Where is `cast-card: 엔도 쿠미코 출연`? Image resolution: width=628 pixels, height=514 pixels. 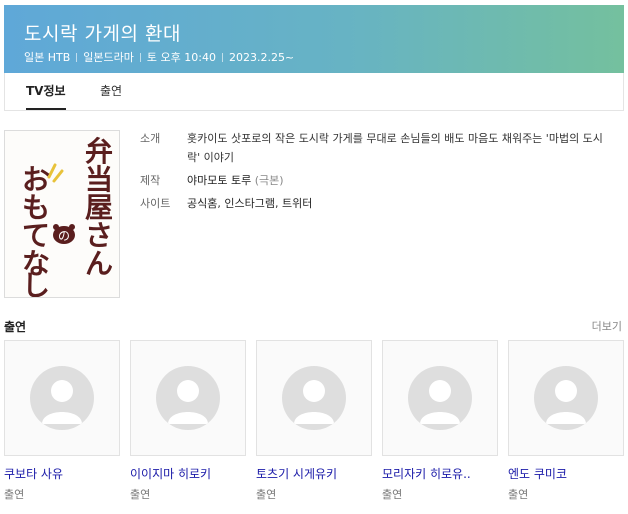 cast-card: 엔도 쿠미코 출연 is located at coordinates (566, 421).